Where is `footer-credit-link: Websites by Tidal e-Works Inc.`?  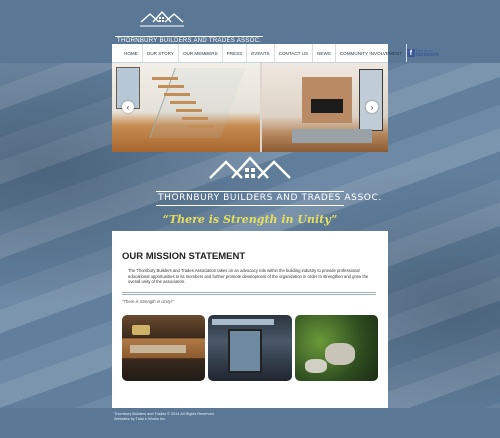 footer-credit-link: Websites by Tidal e-Works Inc. is located at coordinates (140, 419).